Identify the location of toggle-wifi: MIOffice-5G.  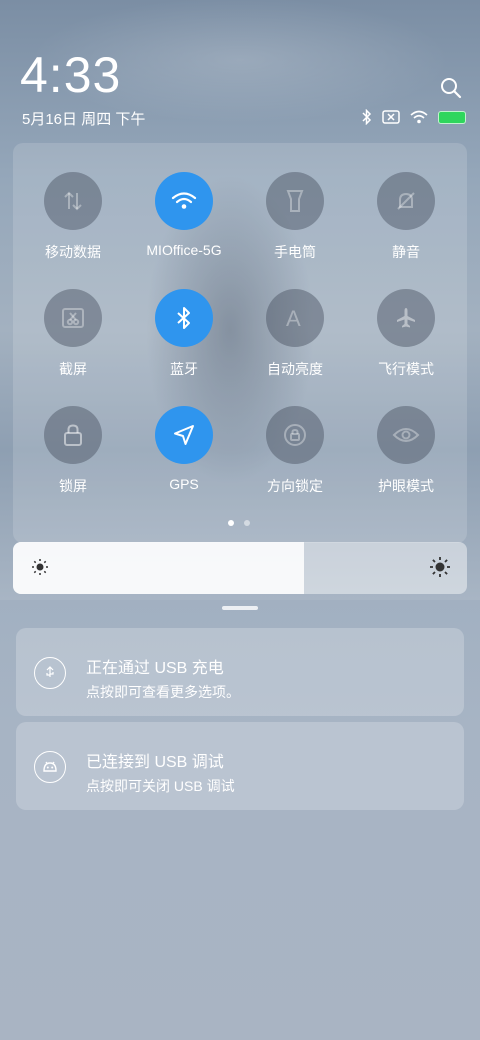
(184, 215).